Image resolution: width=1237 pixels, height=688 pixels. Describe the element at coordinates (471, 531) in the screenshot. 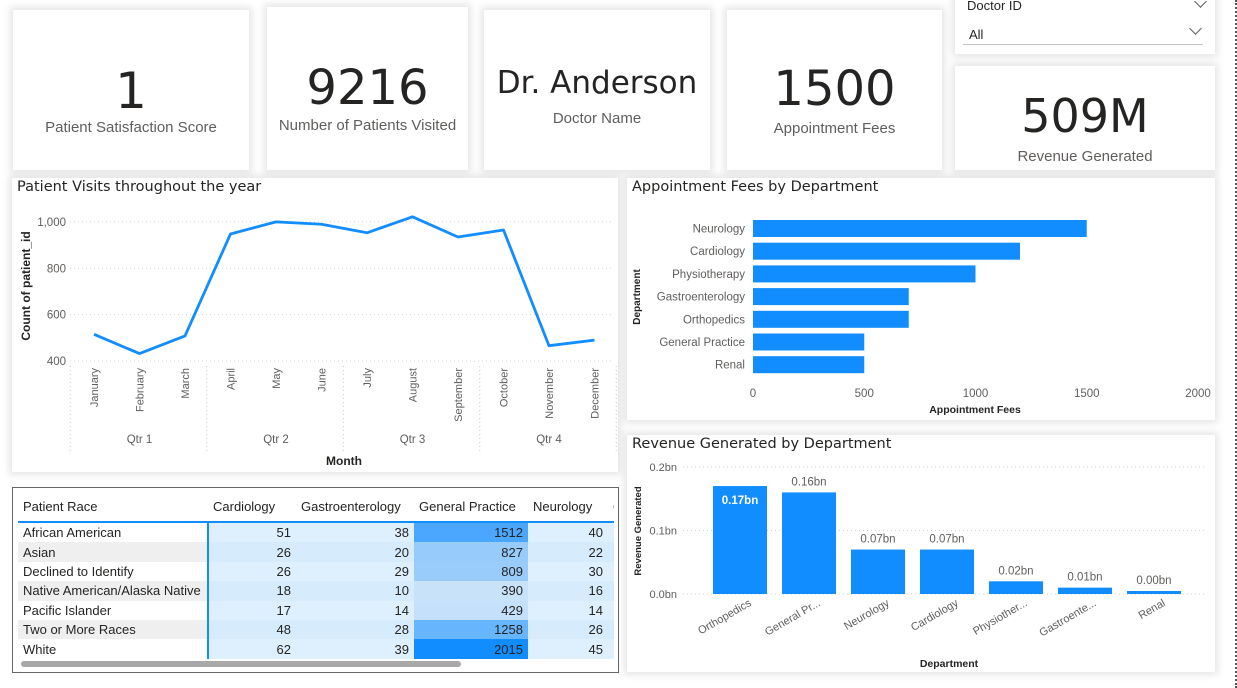

I see `table-cell: 1512` at that location.